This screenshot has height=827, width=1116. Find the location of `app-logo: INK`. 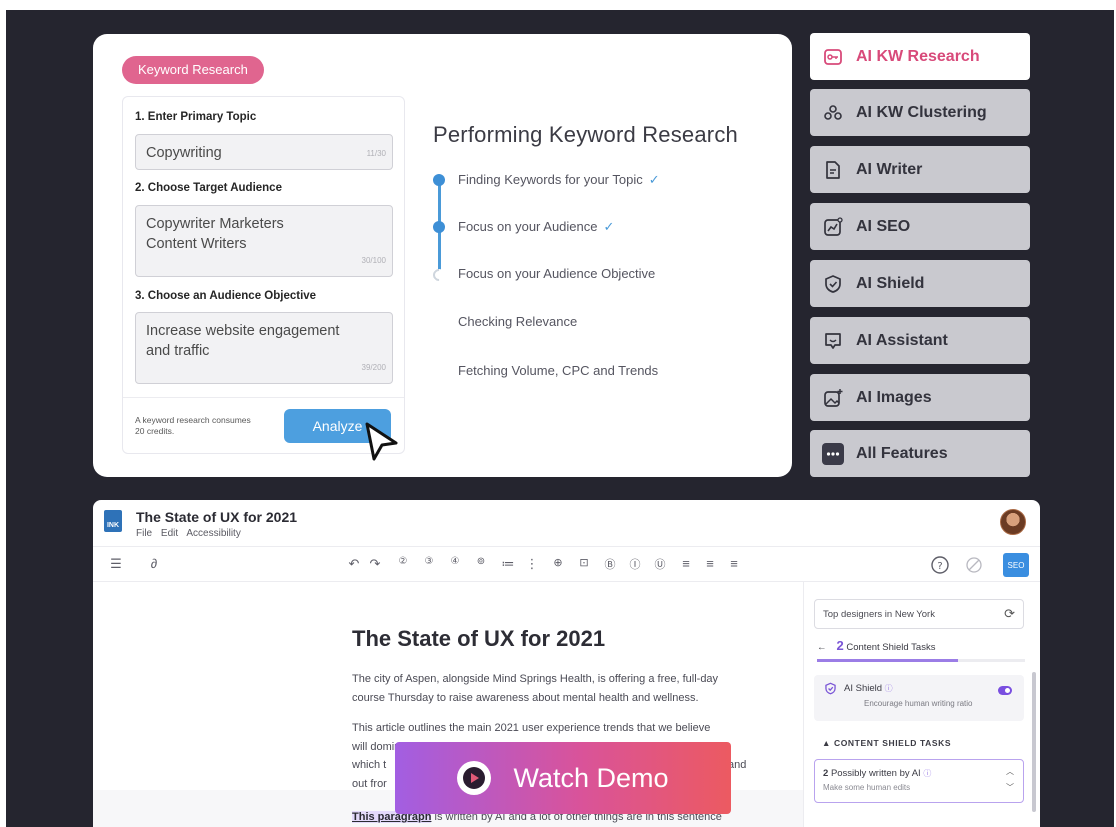

app-logo: INK is located at coordinates (113, 521).